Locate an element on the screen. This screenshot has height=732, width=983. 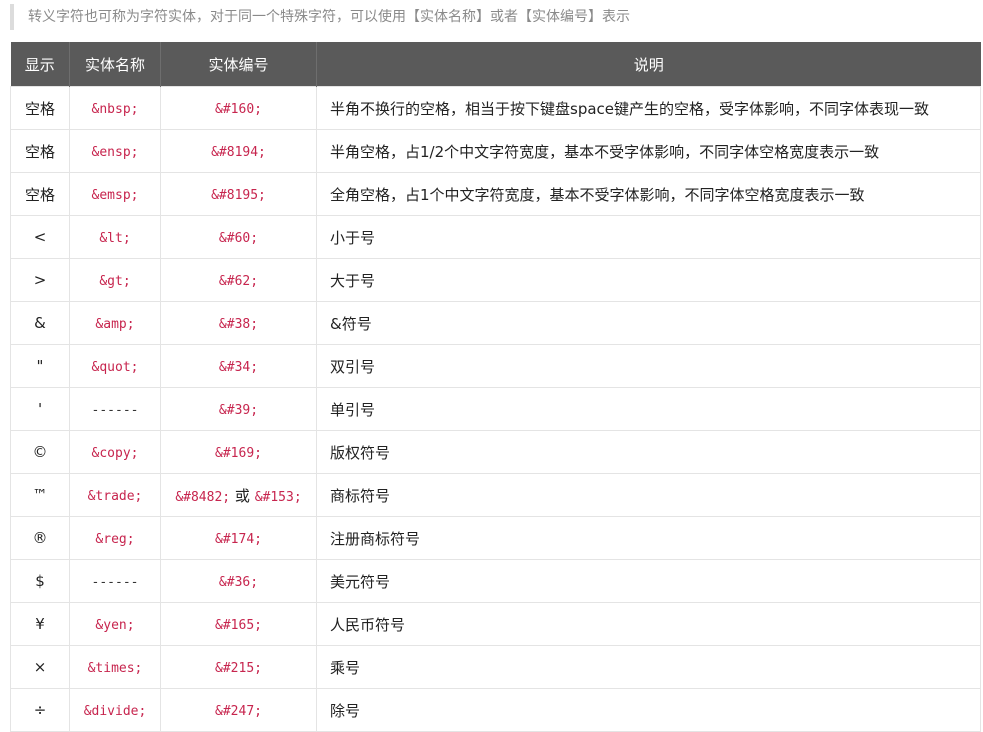
table-row: $ ------ &#36; 美元符号 is located at coordinates (495, 581).